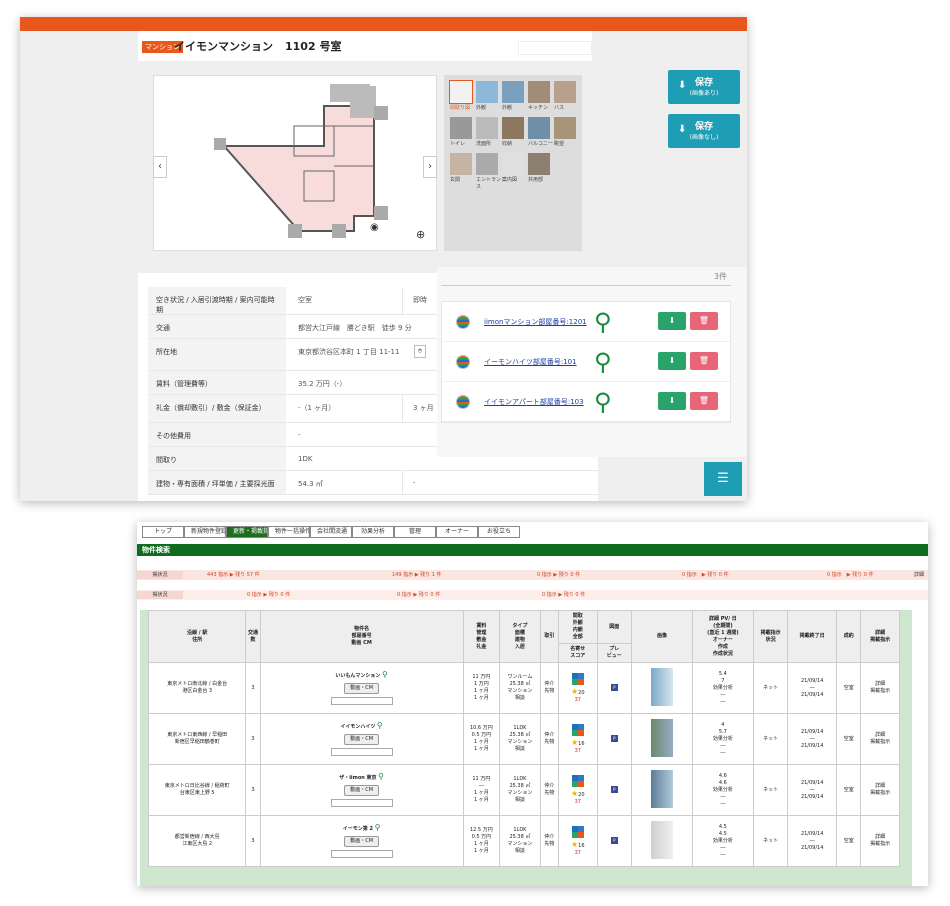  I want to click on type-cell: ワンルーム 25.38 ㎡ マンション 相談, so click(520, 688).